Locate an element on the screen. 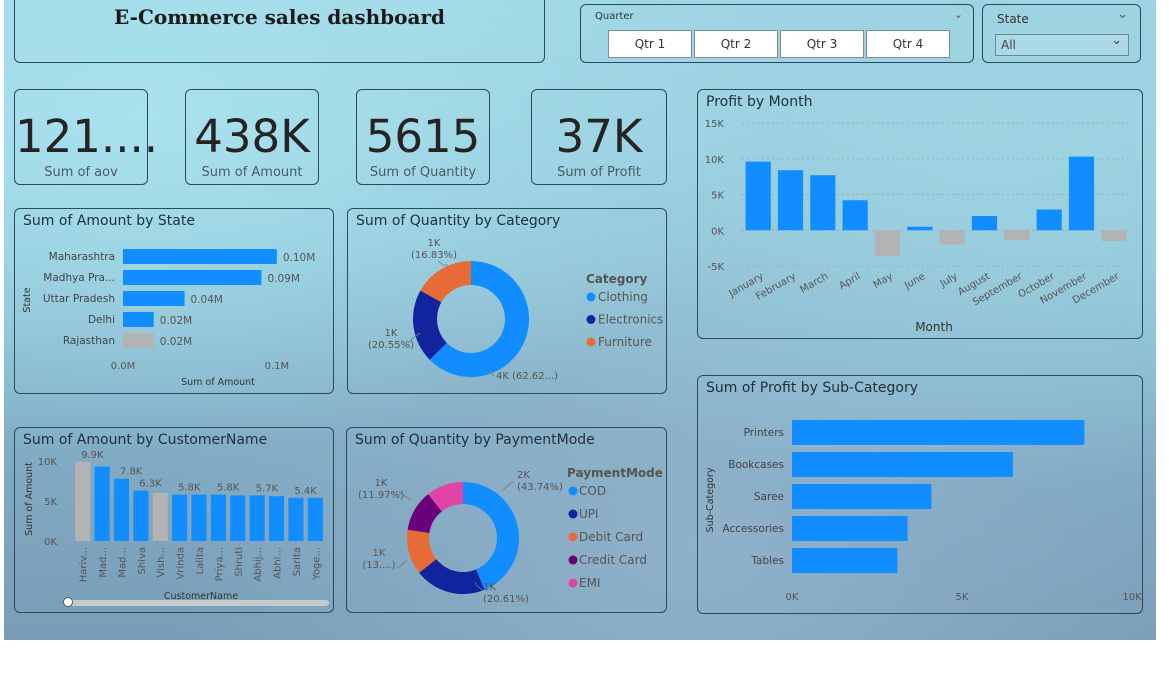 Image resolution: width=1169 pixels, height=677 pixels. kpi-label: Sum of Quantity is located at coordinates (423, 172).